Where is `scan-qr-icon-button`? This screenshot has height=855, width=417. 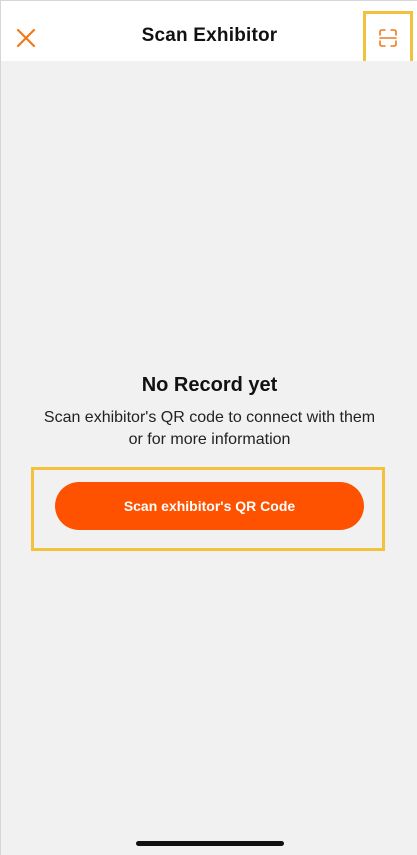
scan-qr-icon-button is located at coordinates (388, 38).